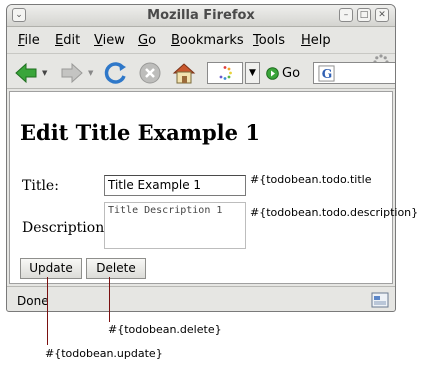  I want to click on menu-bookmarks: Bookmarks, so click(207, 40).